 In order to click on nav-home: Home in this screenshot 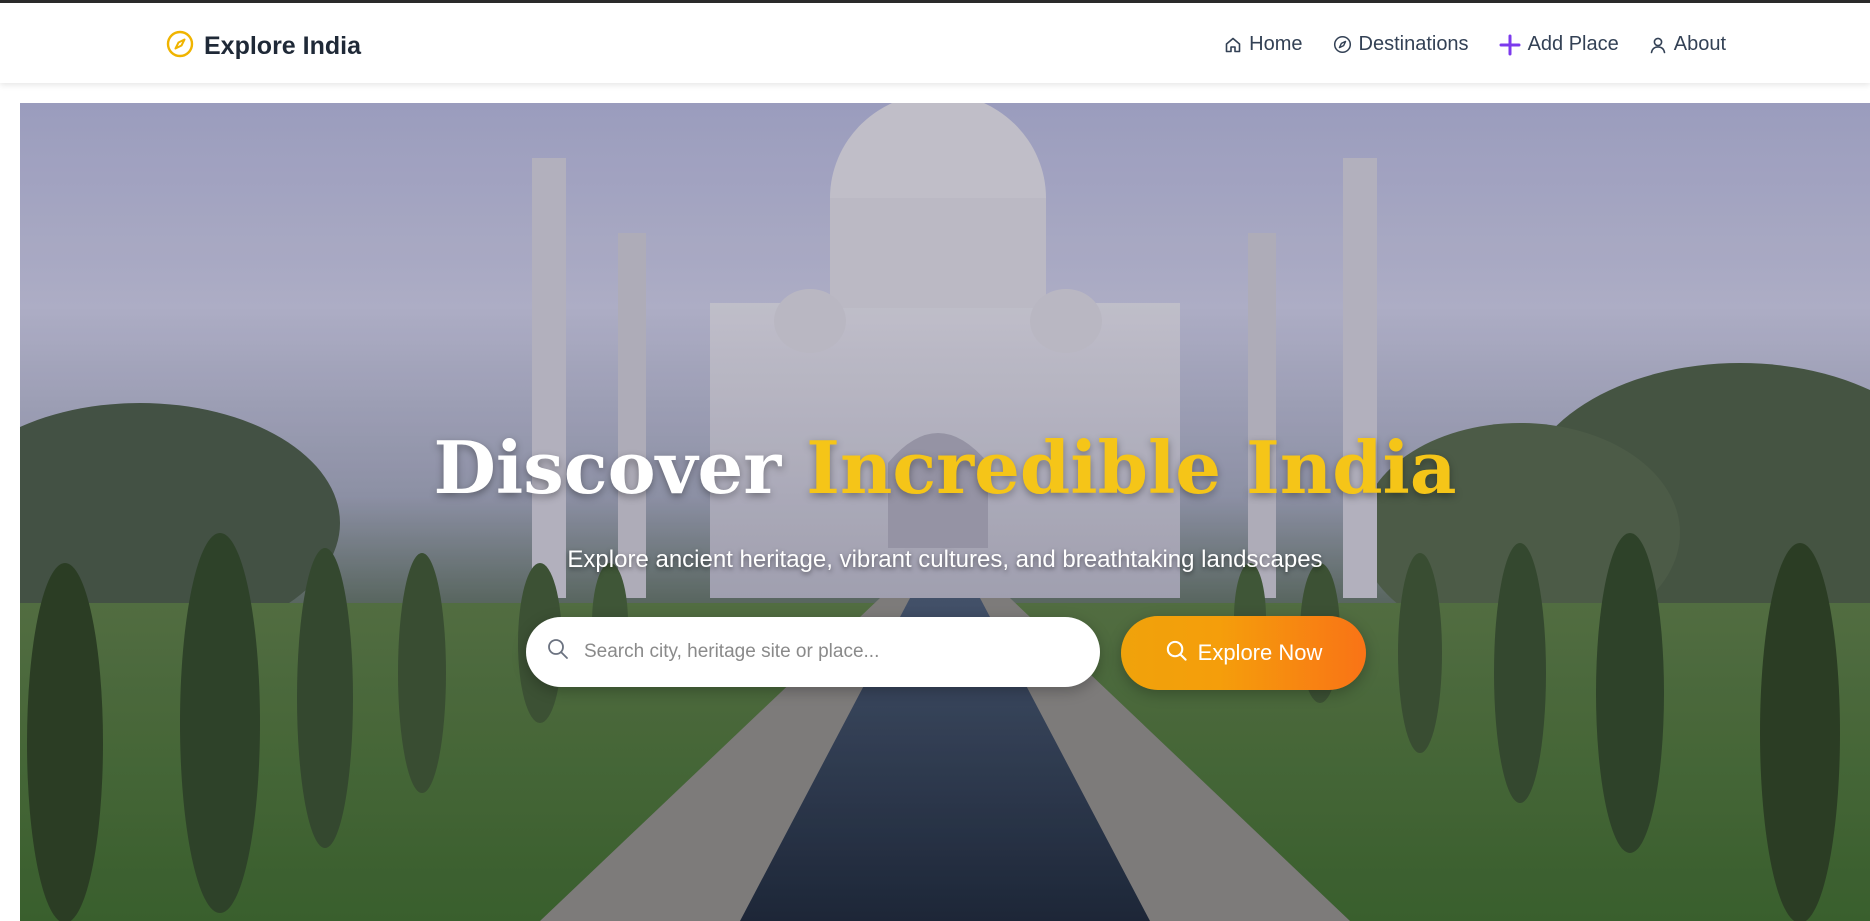, I will do `click(1263, 44)`.